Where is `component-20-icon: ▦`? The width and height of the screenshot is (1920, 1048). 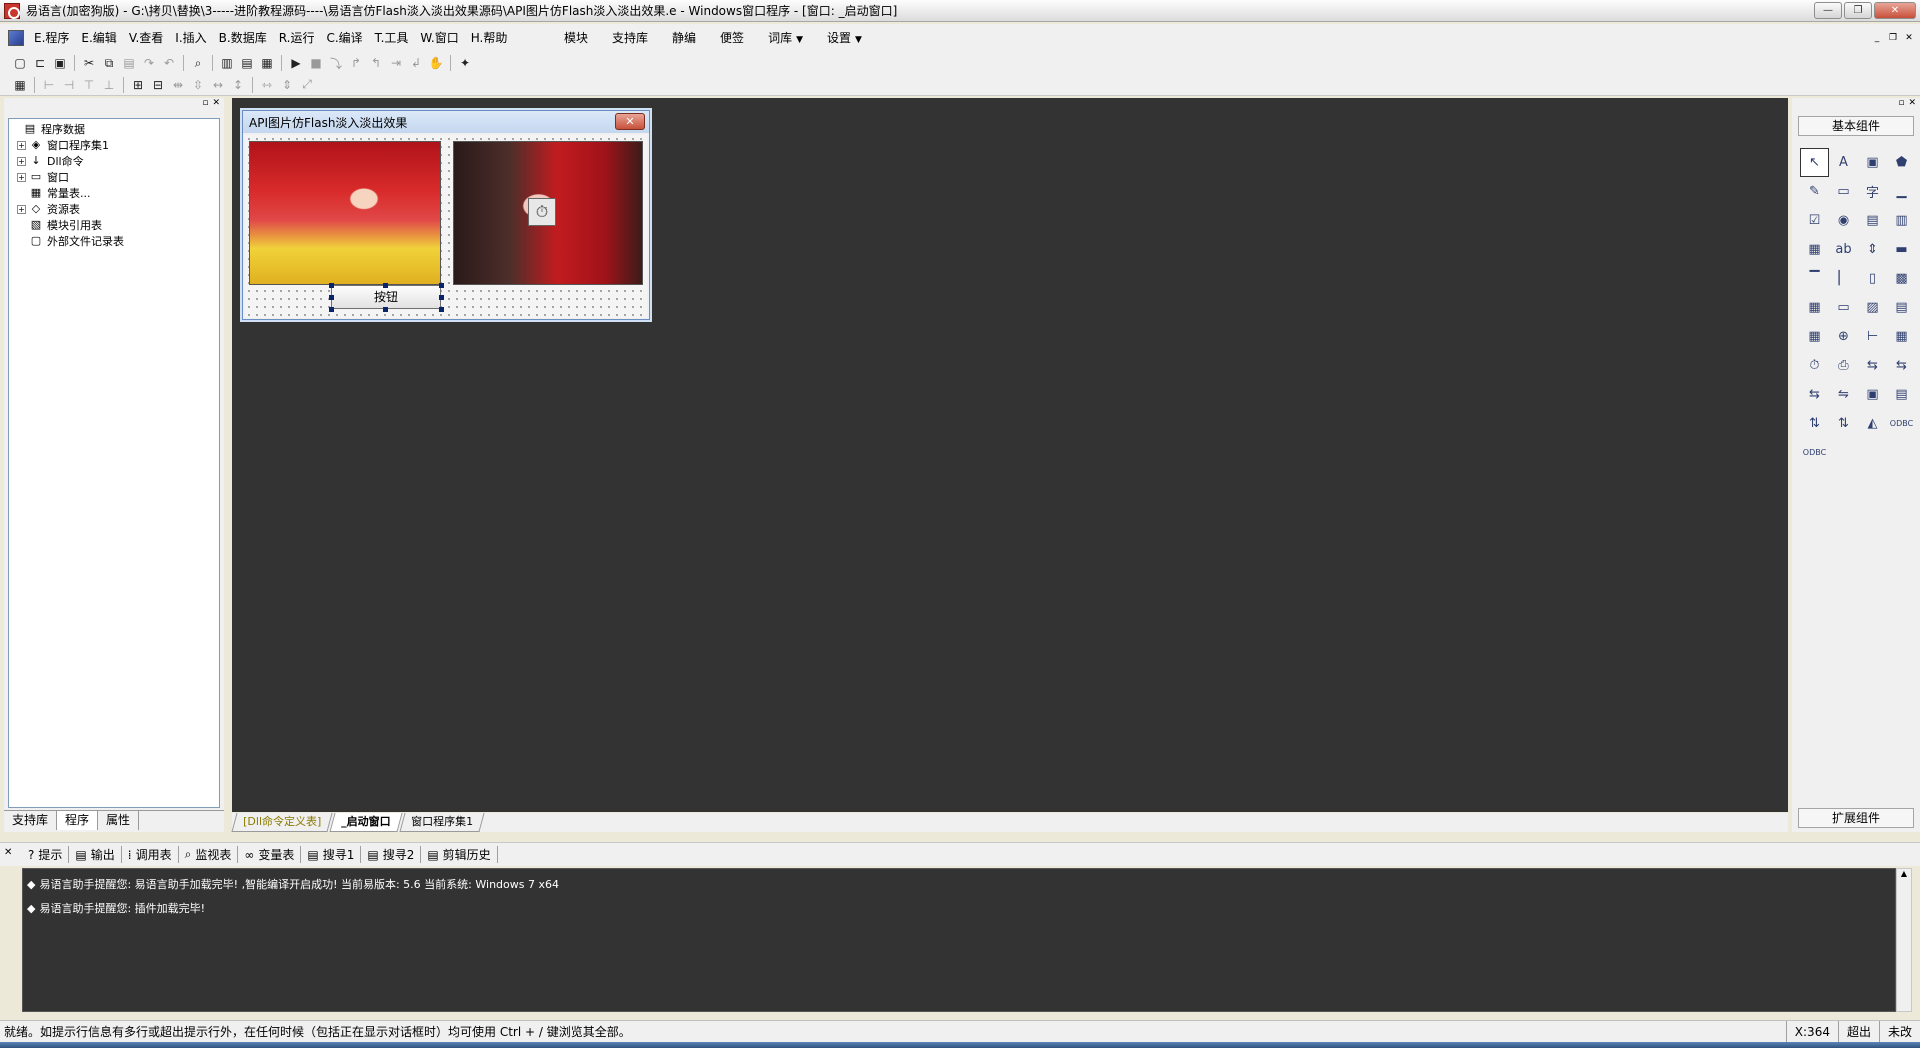
component-20-icon: ▦ is located at coordinates (1814, 307).